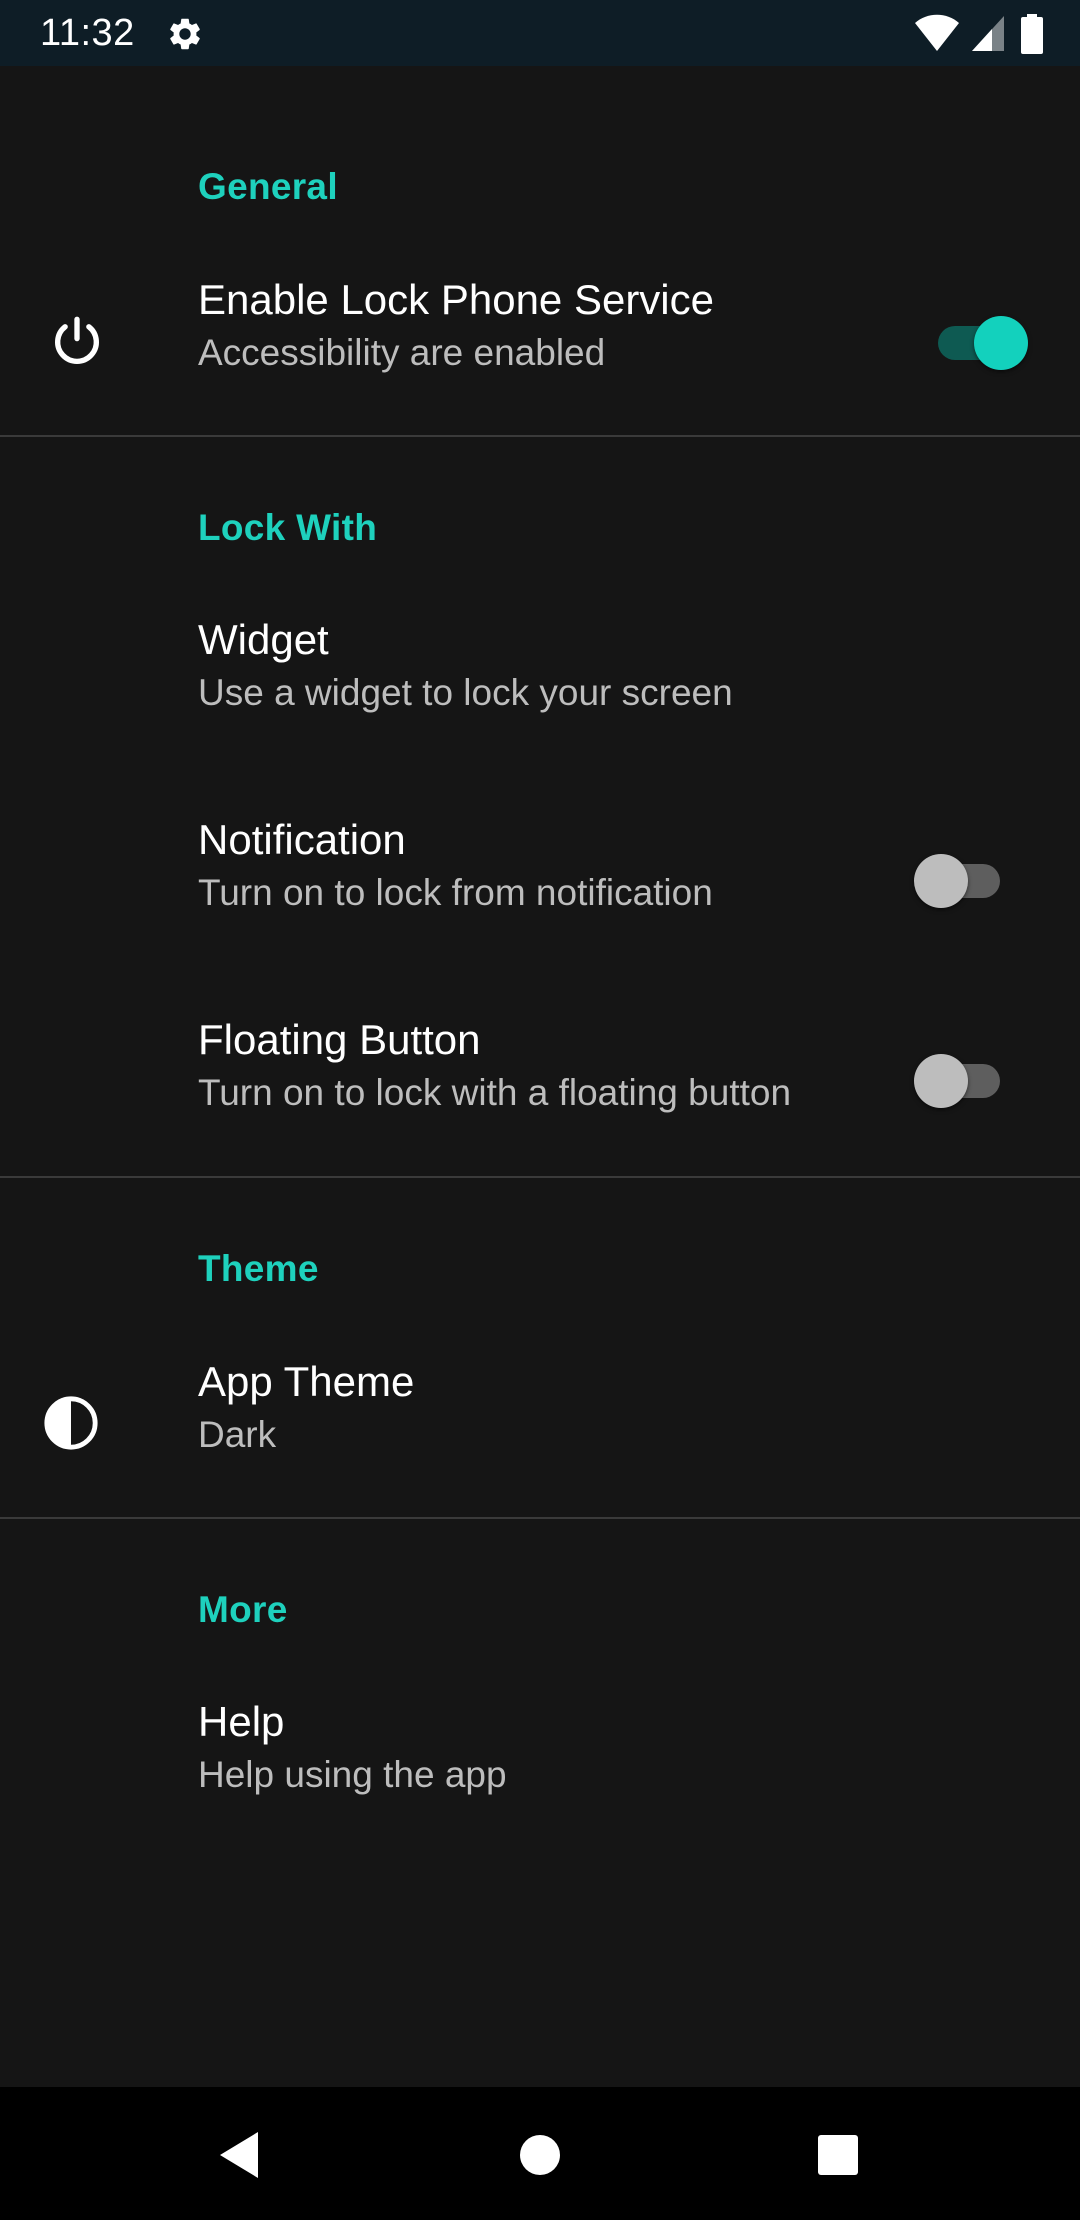  What do you see at coordinates (402, 352) in the screenshot?
I see `pref-summary: Accessibility are enabled` at bounding box center [402, 352].